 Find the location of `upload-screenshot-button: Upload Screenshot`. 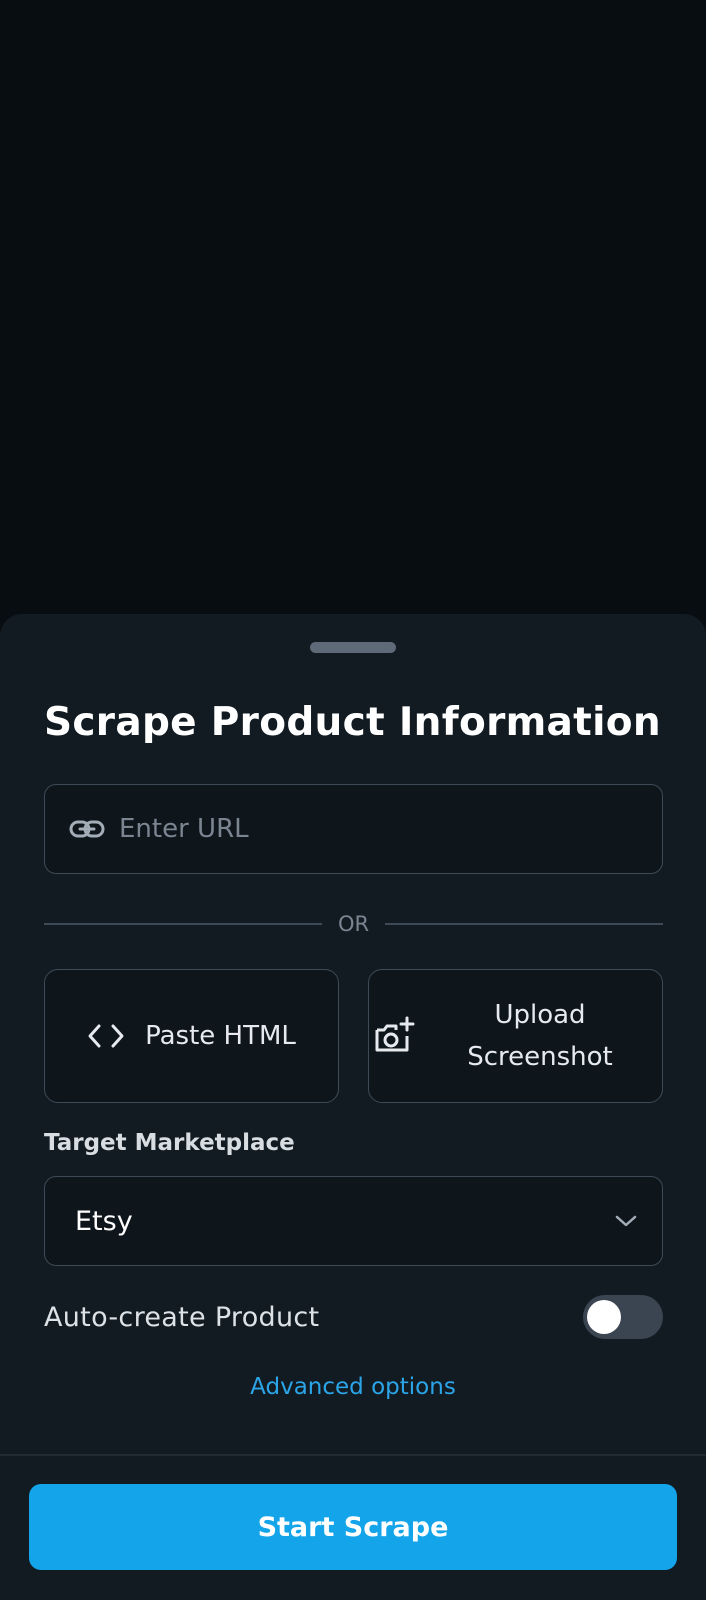

upload-screenshot-button: Upload Screenshot is located at coordinates (515, 1036).